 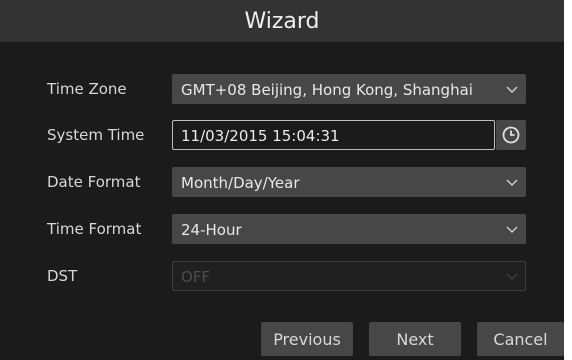 I want to click on dst-label: DST, so click(x=62, y=276).